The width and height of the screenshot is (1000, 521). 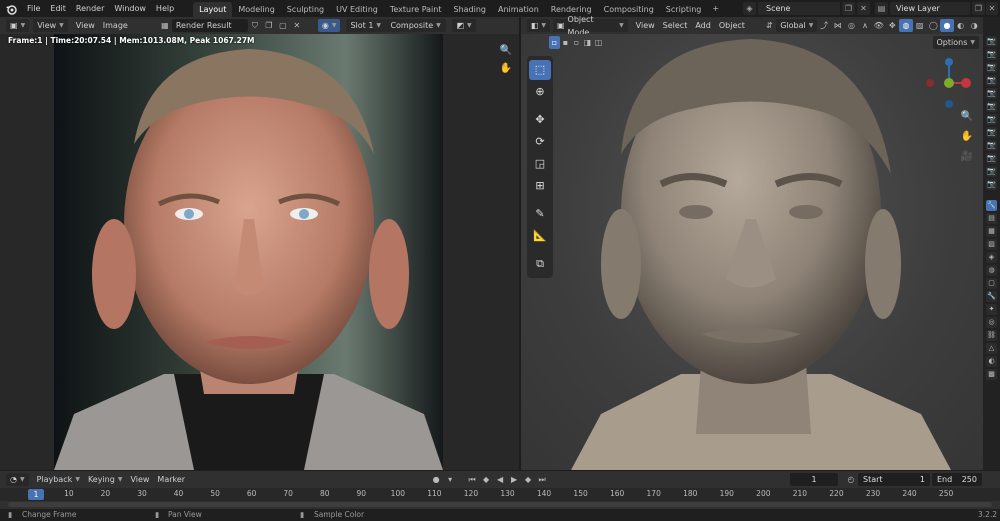 What do you see at coordinates (209, 25) in the screenshot?
I see `image-name-field: Render Result` at bounding box center [209, 25].